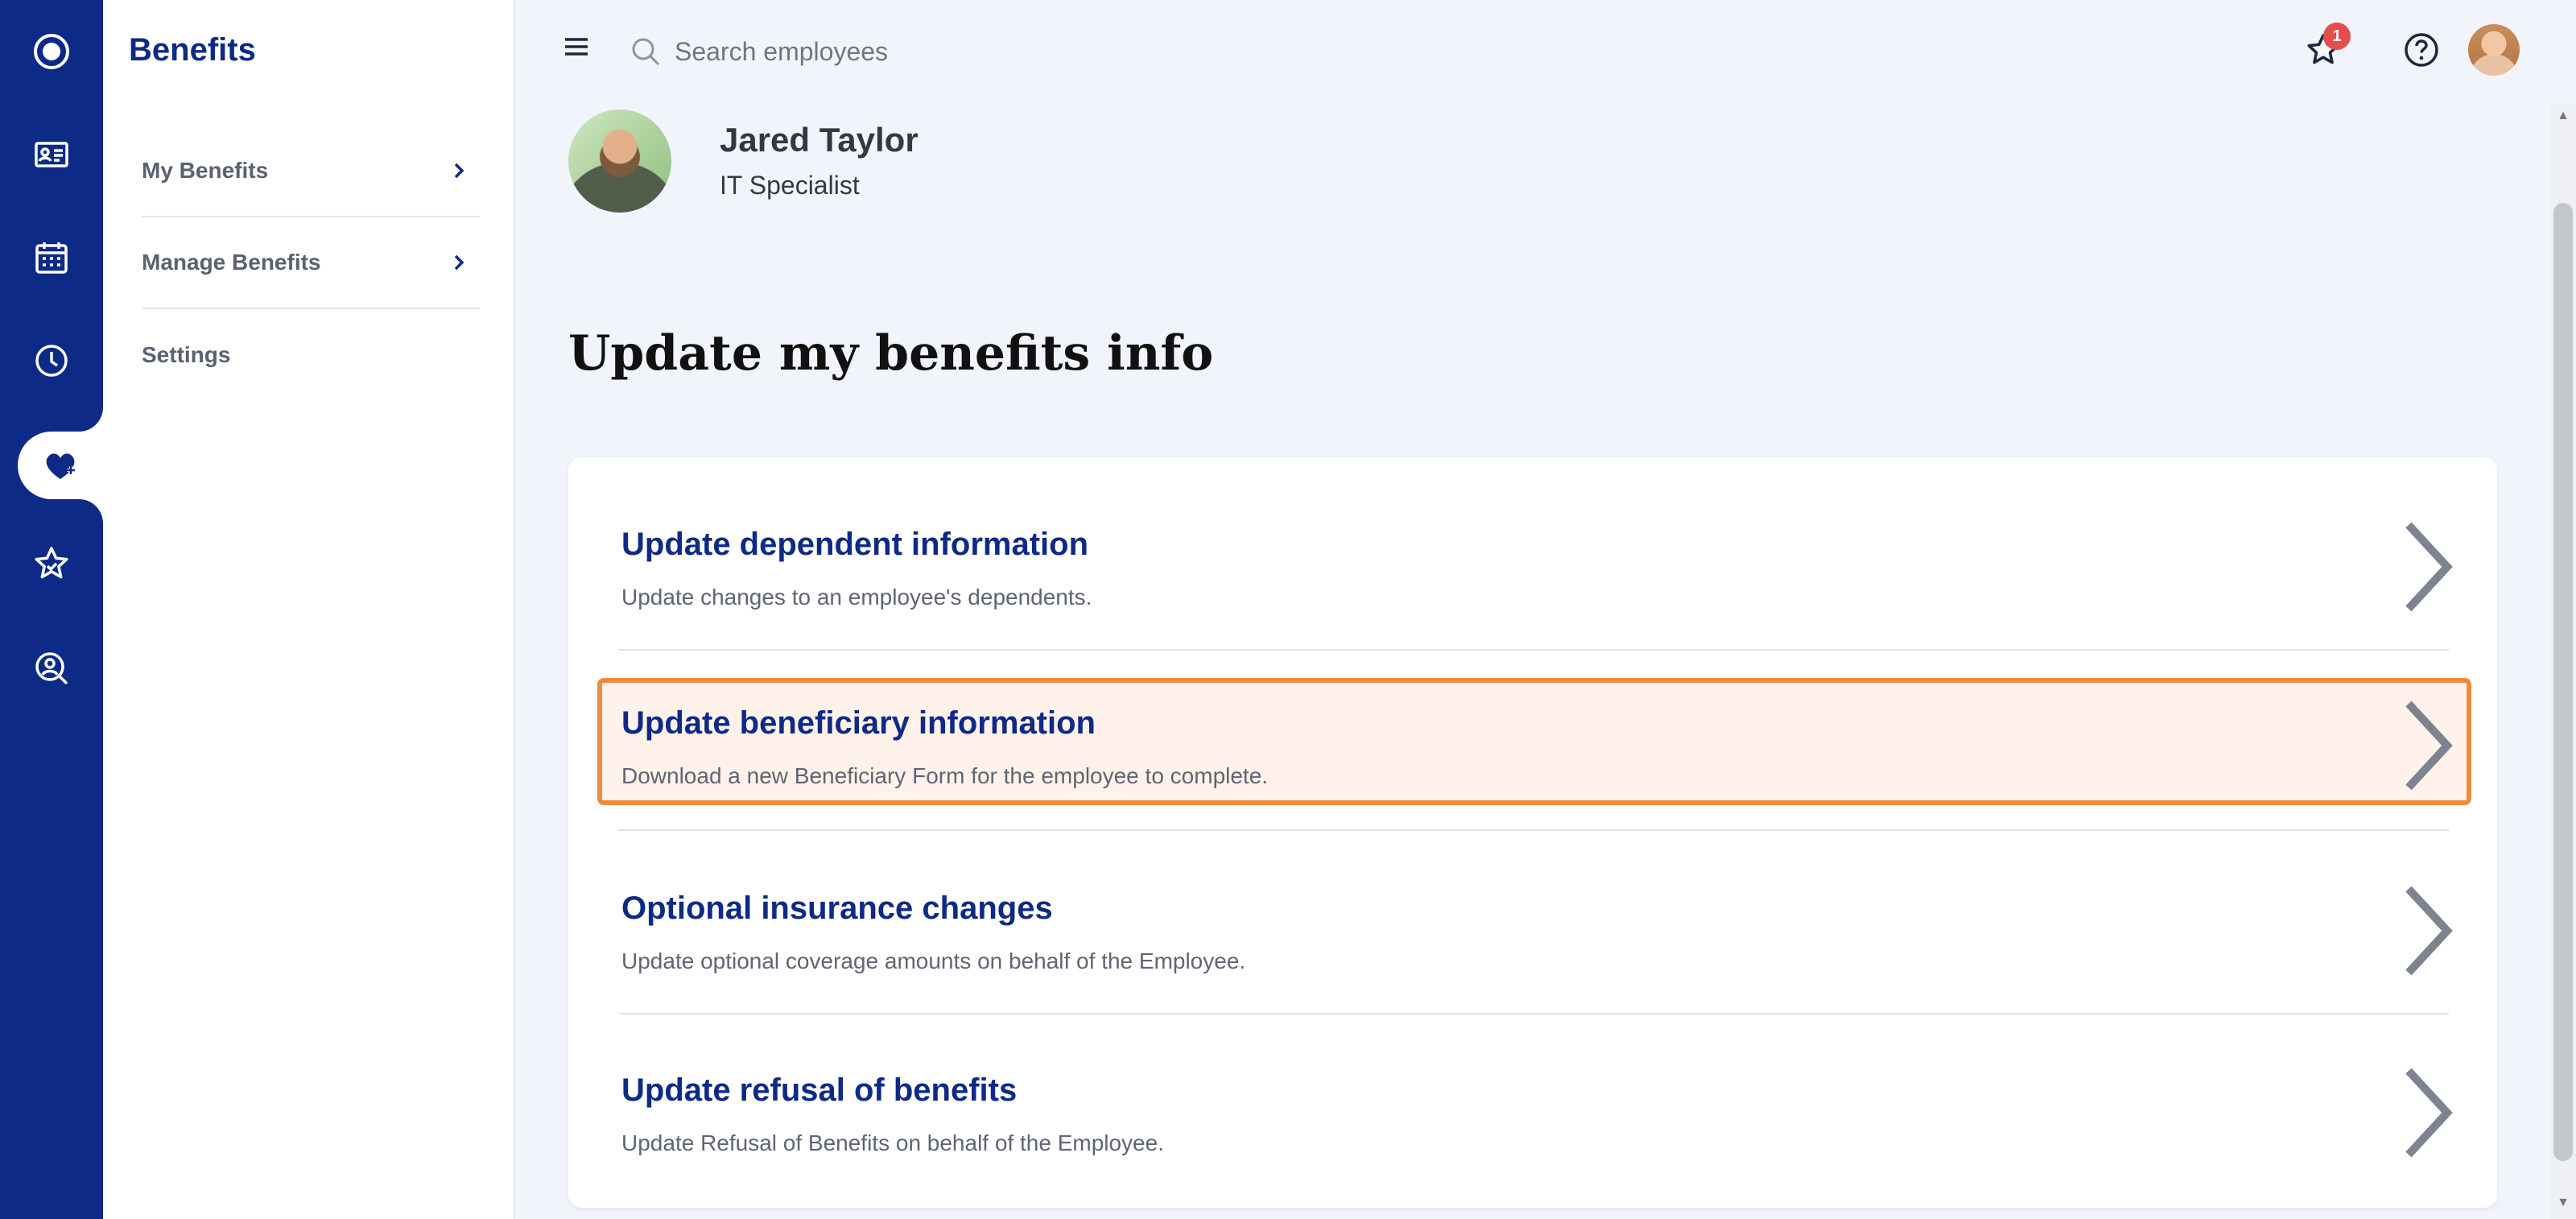 The width and height of the screenshot is (2576, 1219). What do you see at coordinates (231, 262) in the screenshot?
I see `sidebar-item-label: Manage Benefits` at bounding box center [231, 262].